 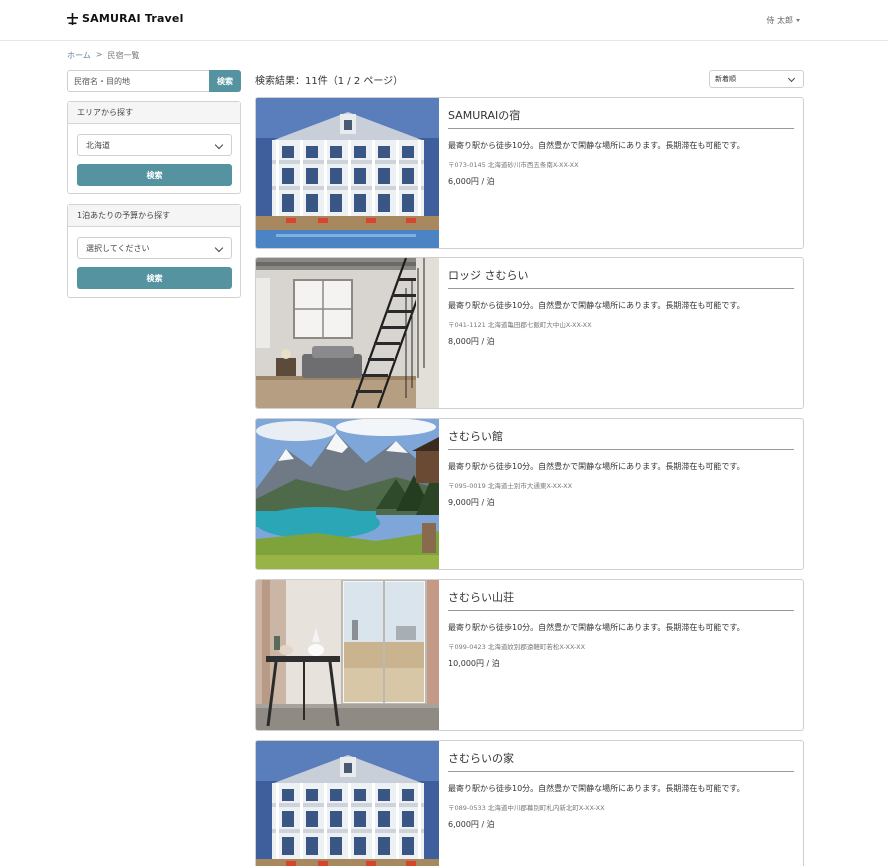 I want to click on keyword-search-button: 検索, so click(x=225, y=81).